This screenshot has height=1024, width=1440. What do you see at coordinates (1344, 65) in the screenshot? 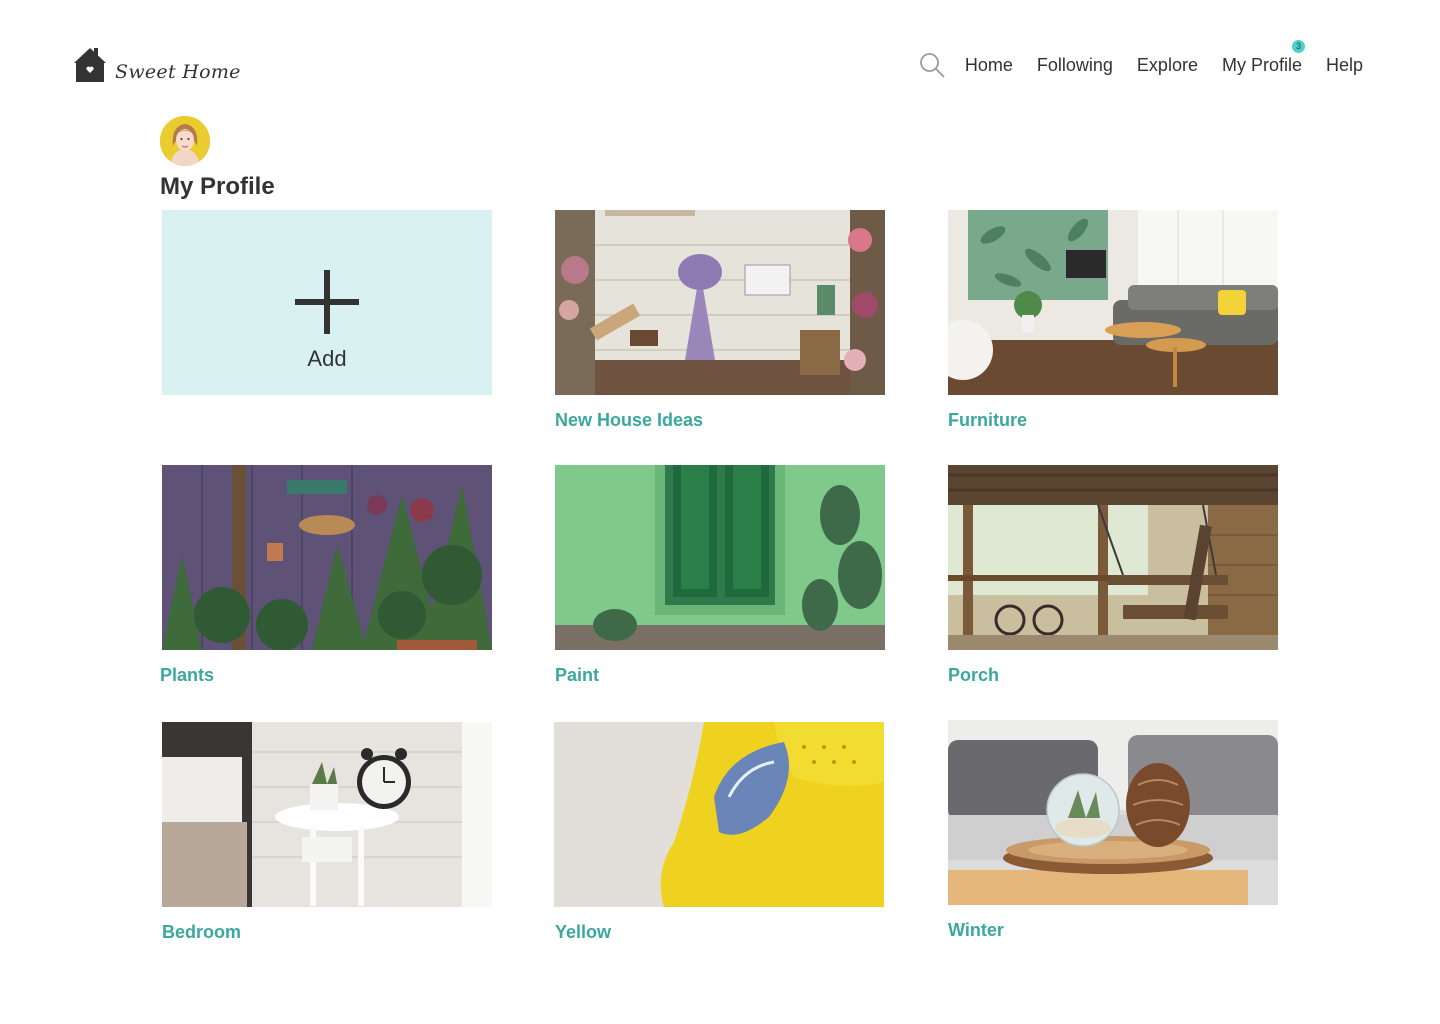
I see `nav-help: Help` at bounding box center [1344, 65].